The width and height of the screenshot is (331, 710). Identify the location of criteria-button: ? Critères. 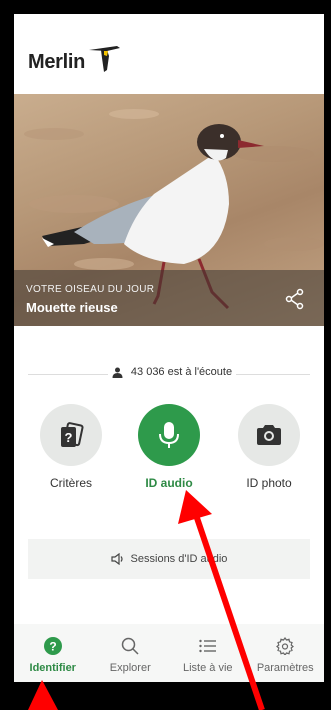
(71, 447).